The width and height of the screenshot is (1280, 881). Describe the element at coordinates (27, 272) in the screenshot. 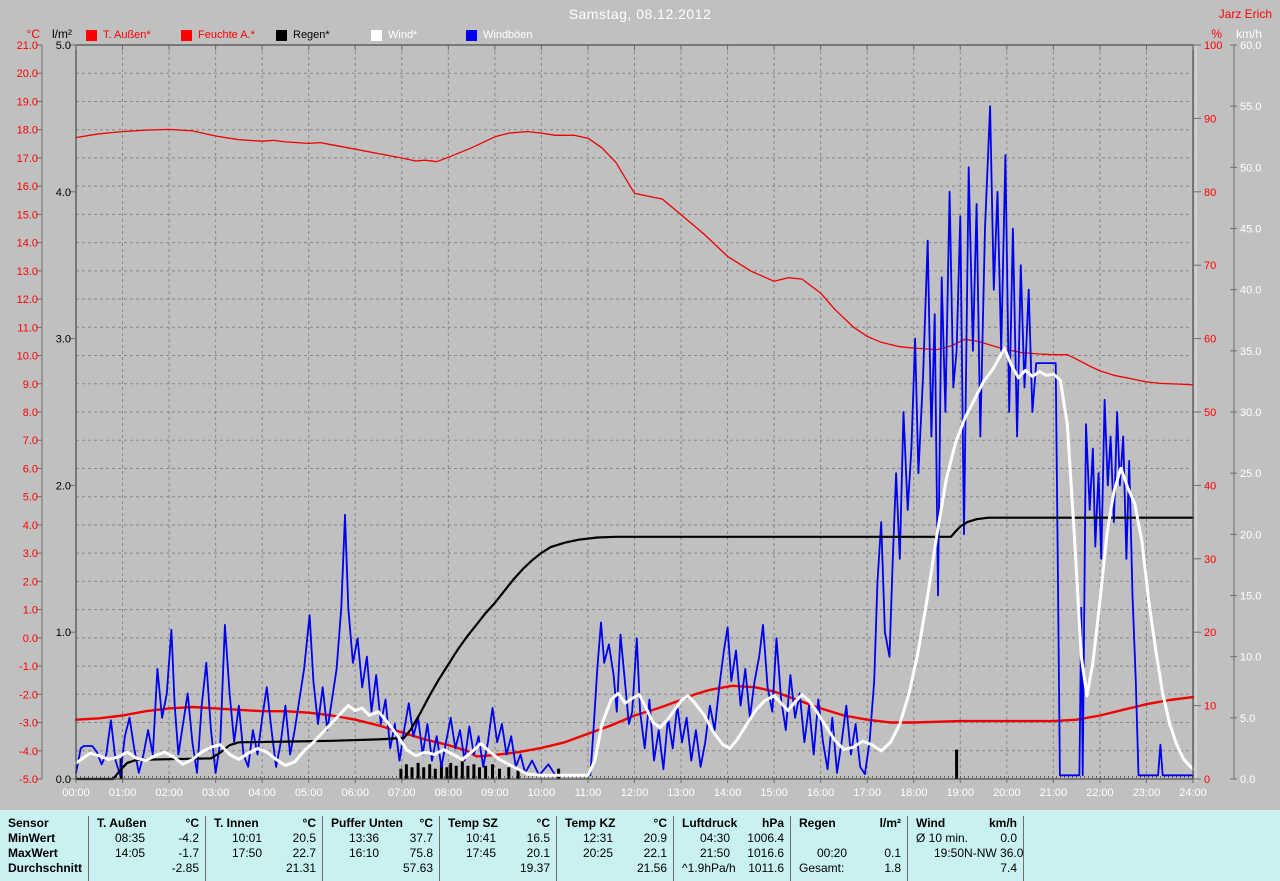

I see `temp-tick-label: 13.0` at that location.